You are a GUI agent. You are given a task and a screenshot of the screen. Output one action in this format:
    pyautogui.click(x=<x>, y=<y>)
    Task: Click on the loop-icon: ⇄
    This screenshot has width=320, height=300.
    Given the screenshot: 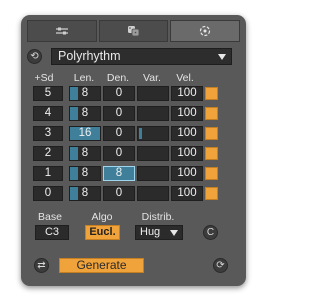 What is the action you would take?
    pyautogui.click(x=41, y=265)
    